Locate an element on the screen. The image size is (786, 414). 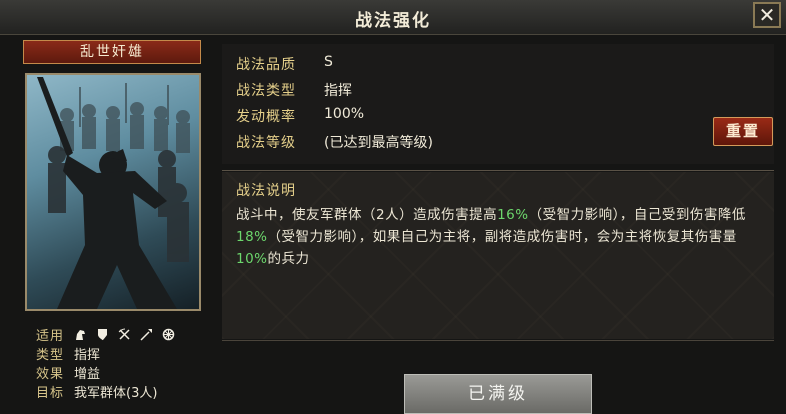
info-value: 100% is located at coordinates (344, 114).